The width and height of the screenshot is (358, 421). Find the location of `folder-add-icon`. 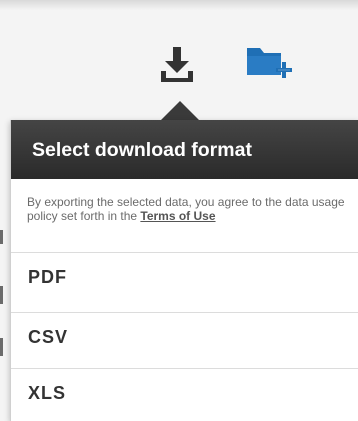

folder-add-icon is located at coordinates (269, 63).